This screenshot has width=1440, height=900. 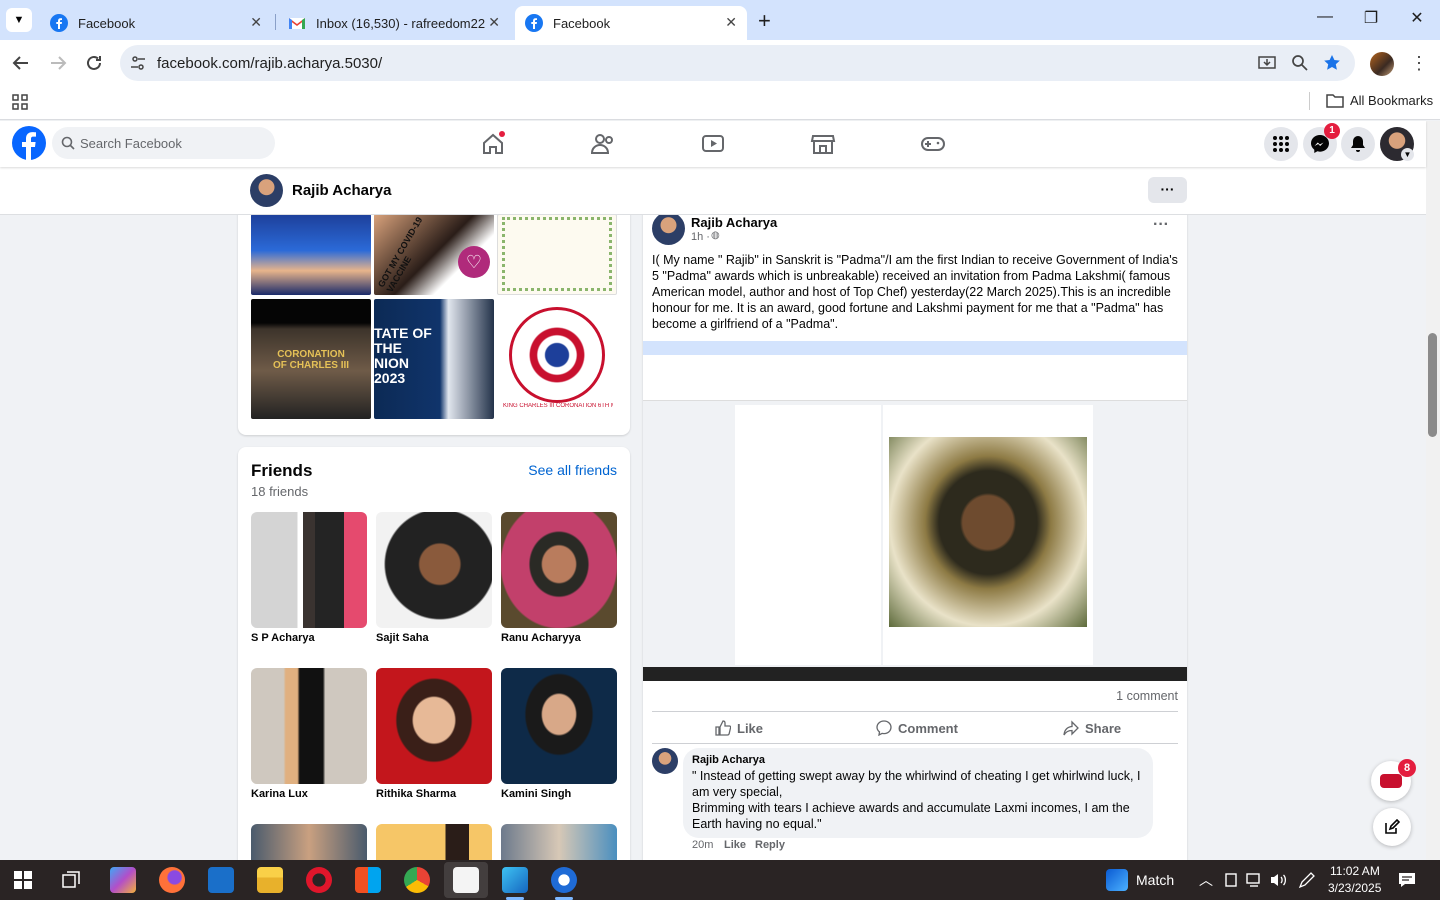 I want to click on facebook-search-input: Search Facebook, so click(x=163, y=143).